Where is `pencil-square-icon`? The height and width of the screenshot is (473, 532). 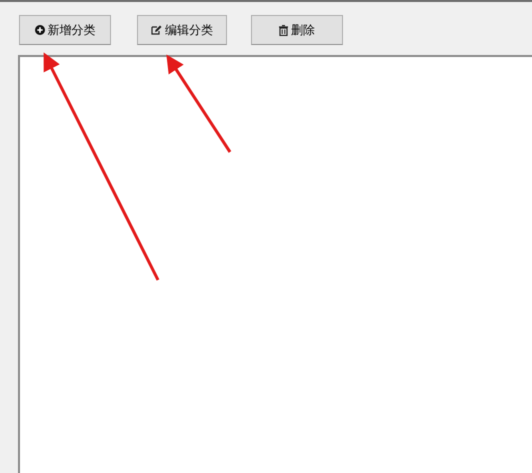 pencil-square-icon is located at coordinates (156, 30).